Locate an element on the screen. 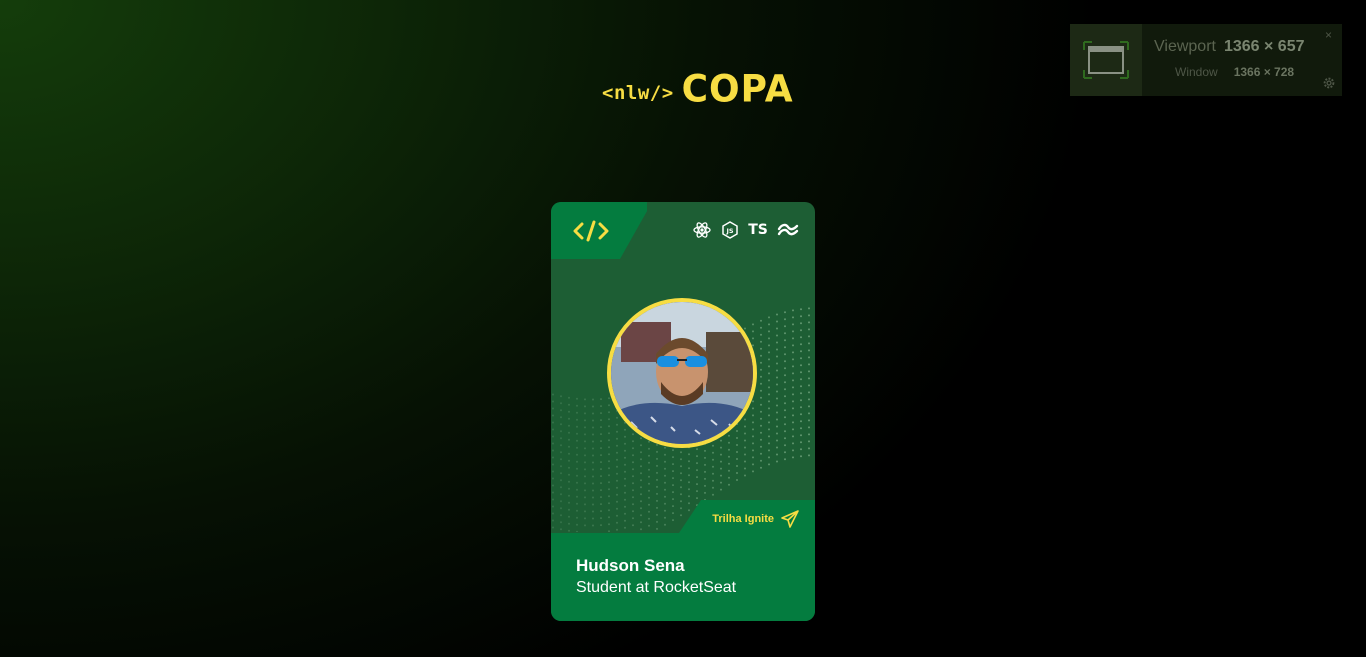 The height and width of the screenshot is (657, 1366). window-row: Window 1366 × 728 is located at coordinates (1234, 72).